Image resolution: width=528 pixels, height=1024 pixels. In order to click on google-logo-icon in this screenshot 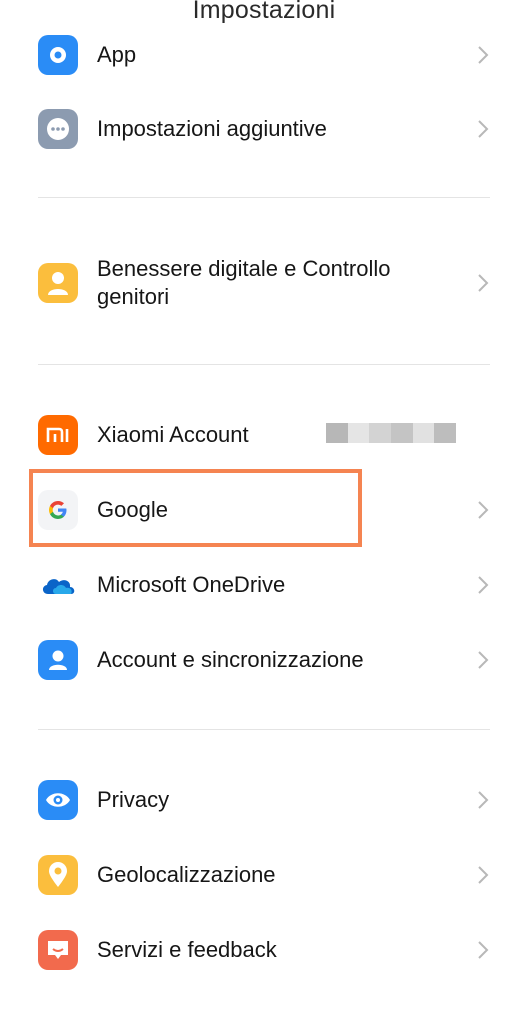, I will do `click(58, 510)`.